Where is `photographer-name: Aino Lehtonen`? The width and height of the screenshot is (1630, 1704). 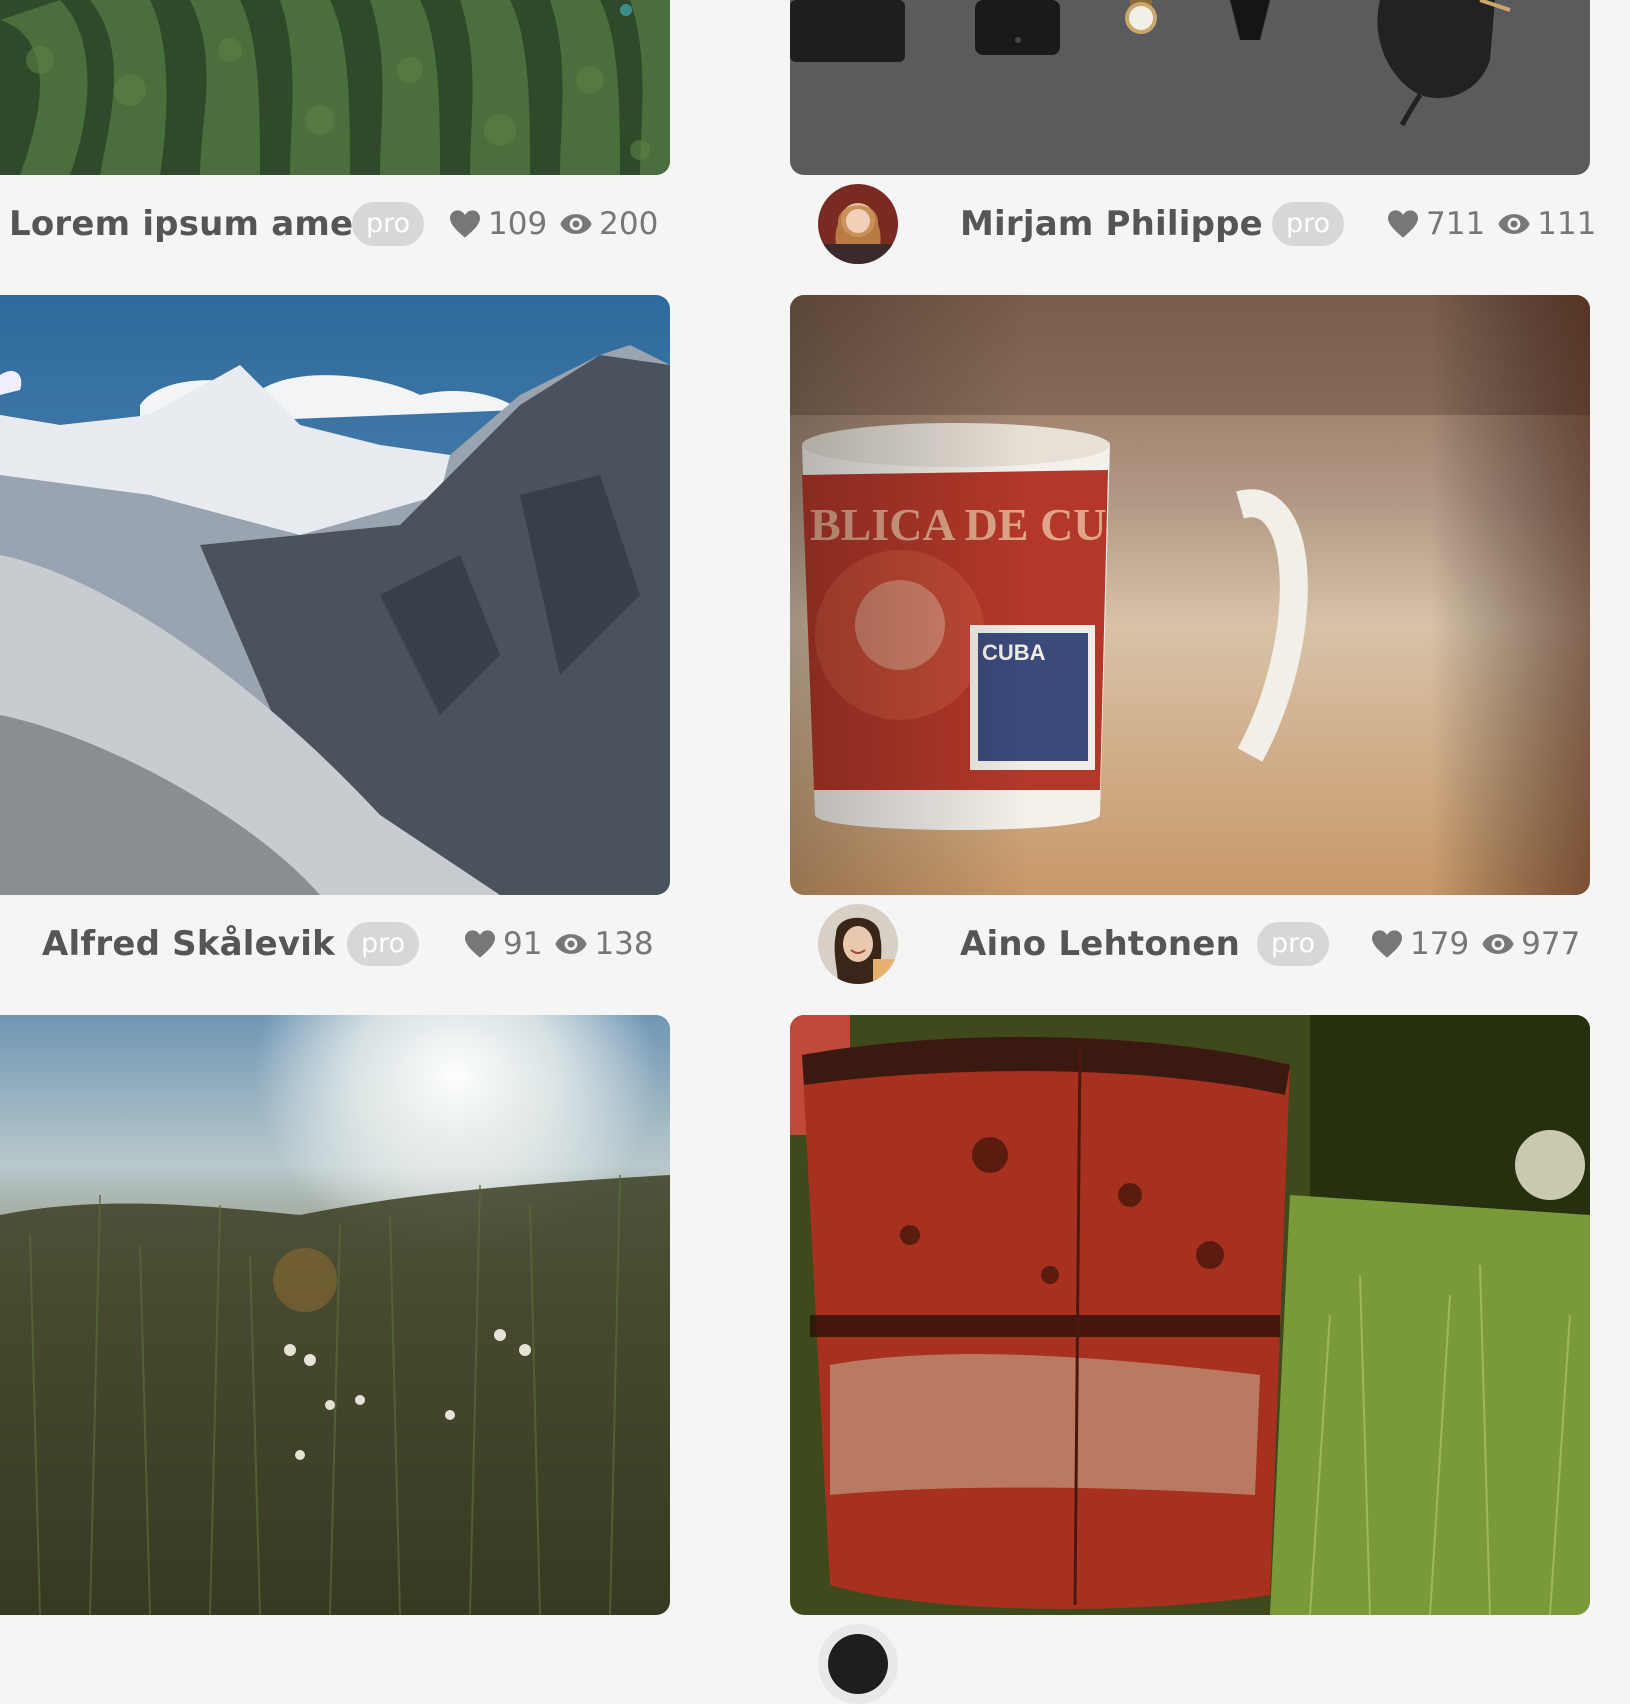 photographer-name: Aino Lehtonen is located at coordinates (1100, 944).